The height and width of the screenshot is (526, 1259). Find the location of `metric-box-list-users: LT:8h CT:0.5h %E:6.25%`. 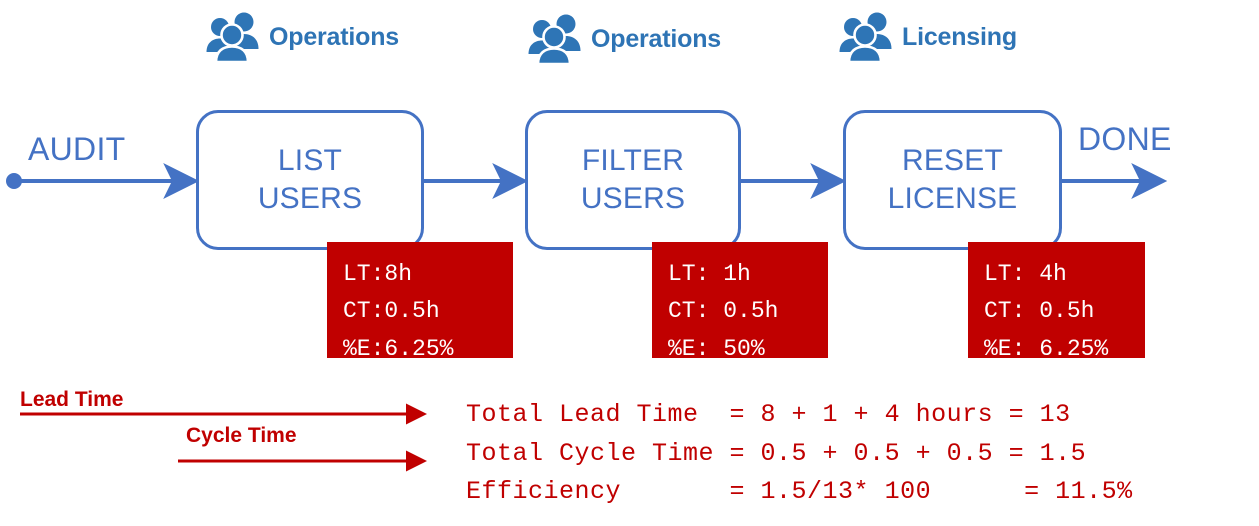

metric-box-list-users: LT:8h CT:0.5h %E:6.25% is located at coordinates (420, 302).